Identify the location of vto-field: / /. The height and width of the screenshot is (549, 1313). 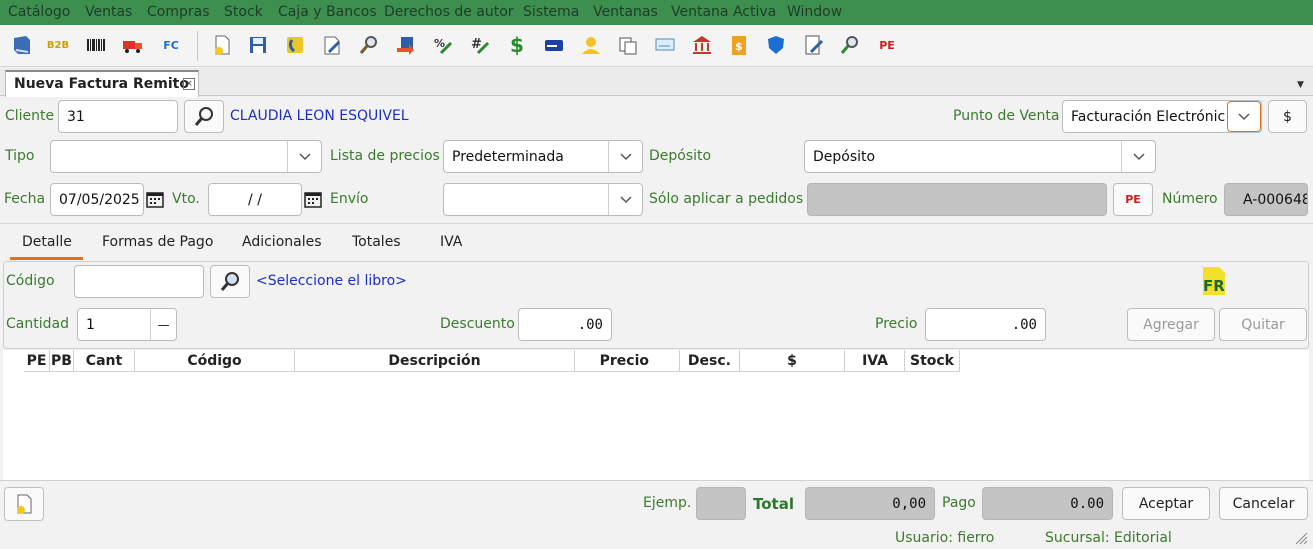
(255, 199).